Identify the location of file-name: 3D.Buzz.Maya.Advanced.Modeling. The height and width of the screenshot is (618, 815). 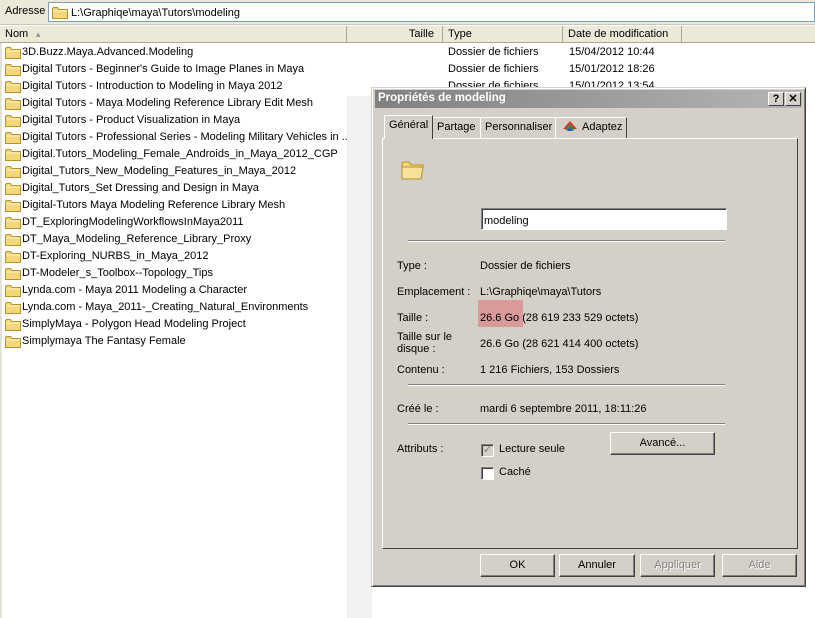
(108, 52).